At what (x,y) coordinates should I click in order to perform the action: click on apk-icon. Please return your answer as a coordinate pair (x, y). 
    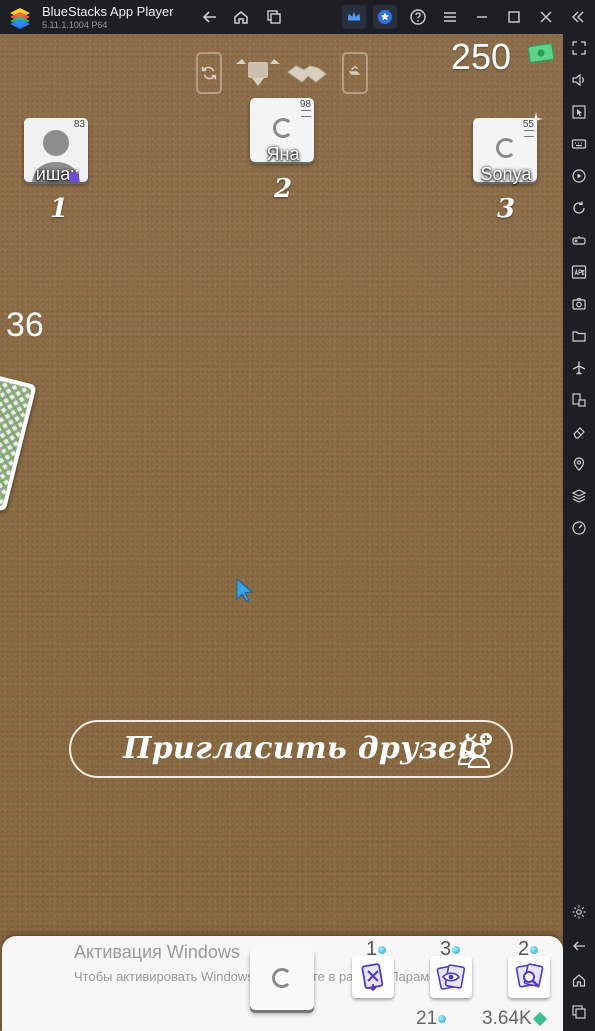
    Looking at the image, I should click on (579, 272).